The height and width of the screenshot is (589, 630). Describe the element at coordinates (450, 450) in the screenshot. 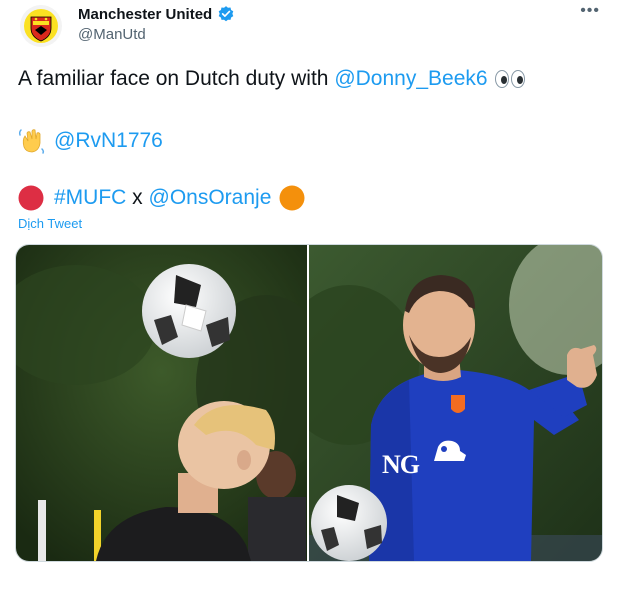

I see `lion-logo-icon` at that location.